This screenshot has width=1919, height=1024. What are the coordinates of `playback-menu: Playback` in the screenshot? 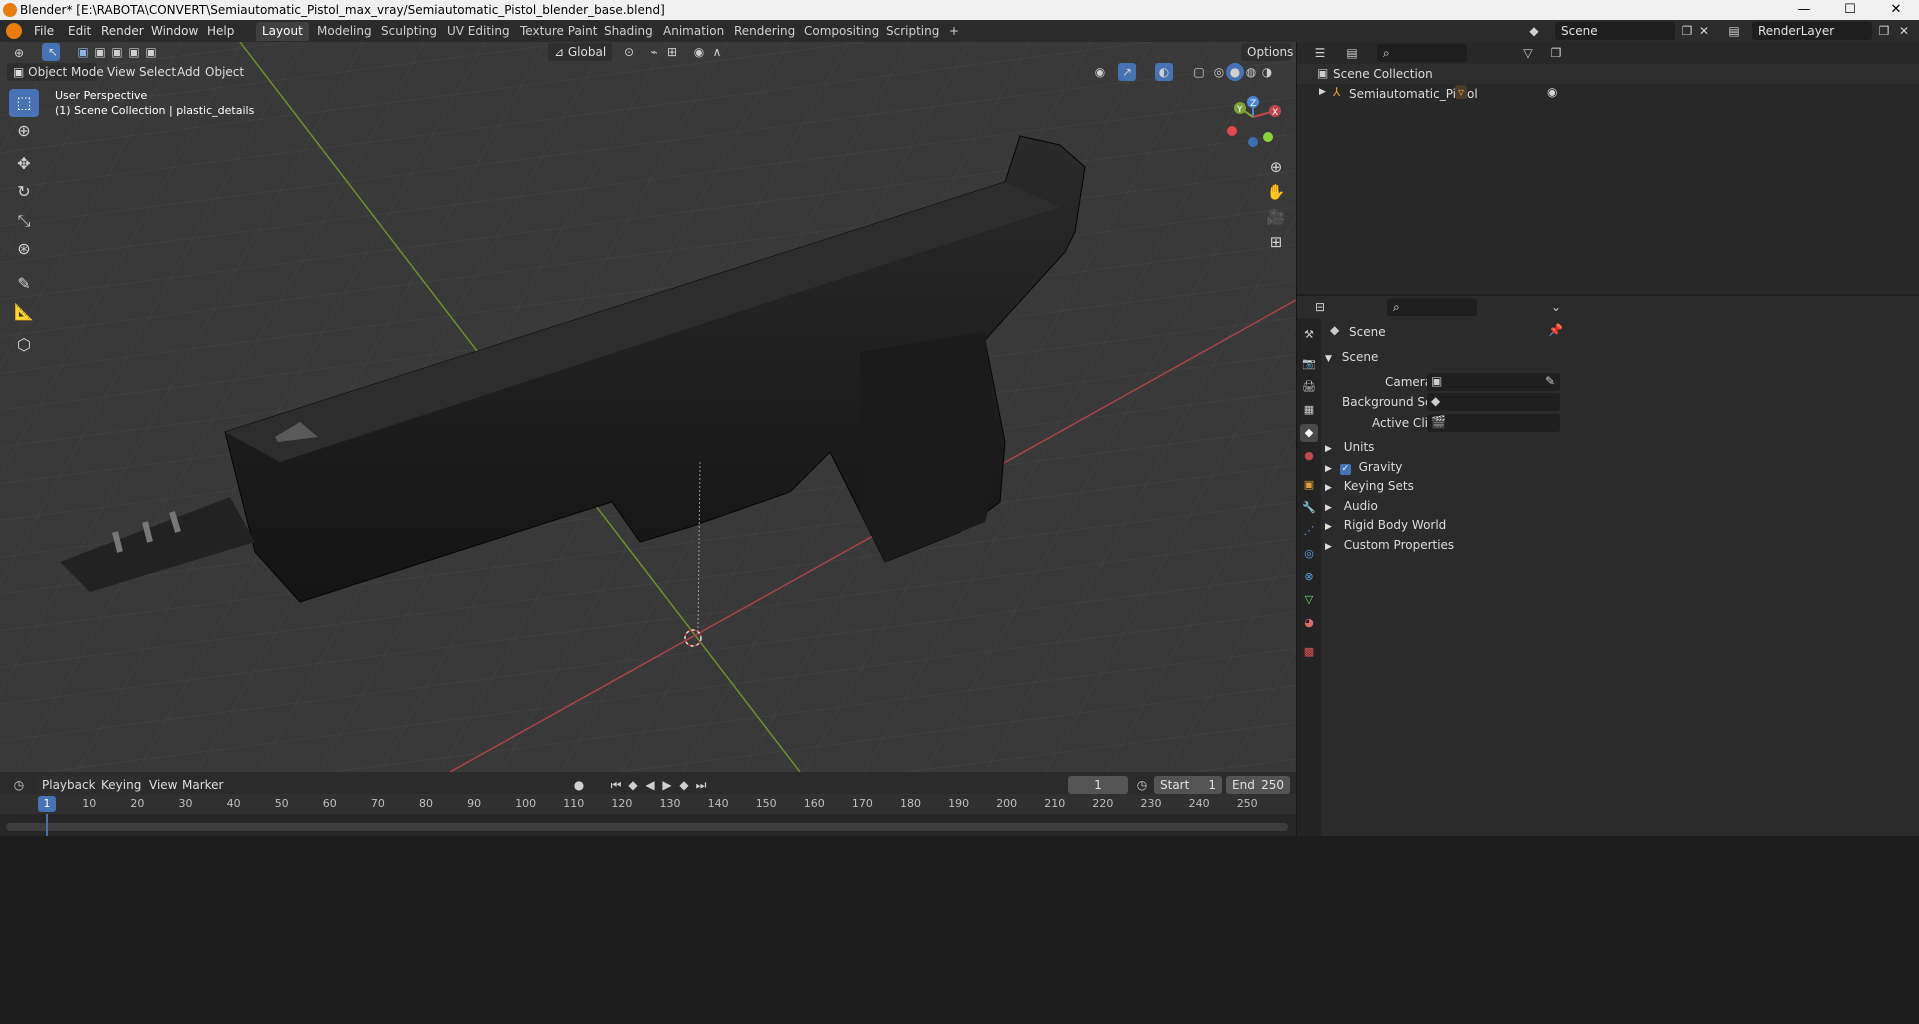 It's located at (66, 785).